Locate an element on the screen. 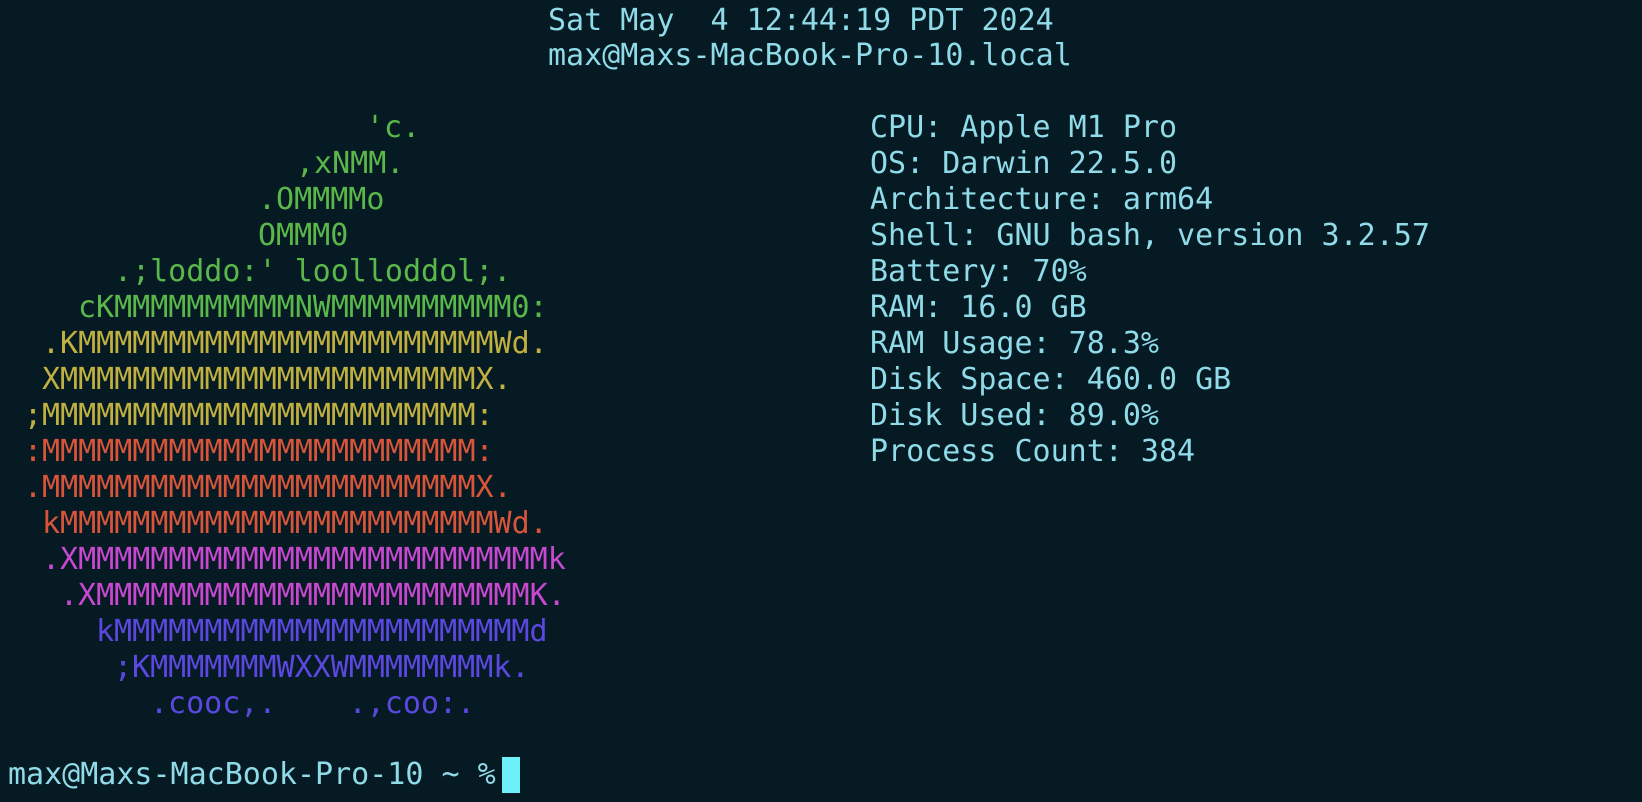 Image resolution: width=1642 pixels, height=802 pixels. prompt-text: max@Maxs-MacBook-Pro-10 ~ % is located at coordinates (252, 774).